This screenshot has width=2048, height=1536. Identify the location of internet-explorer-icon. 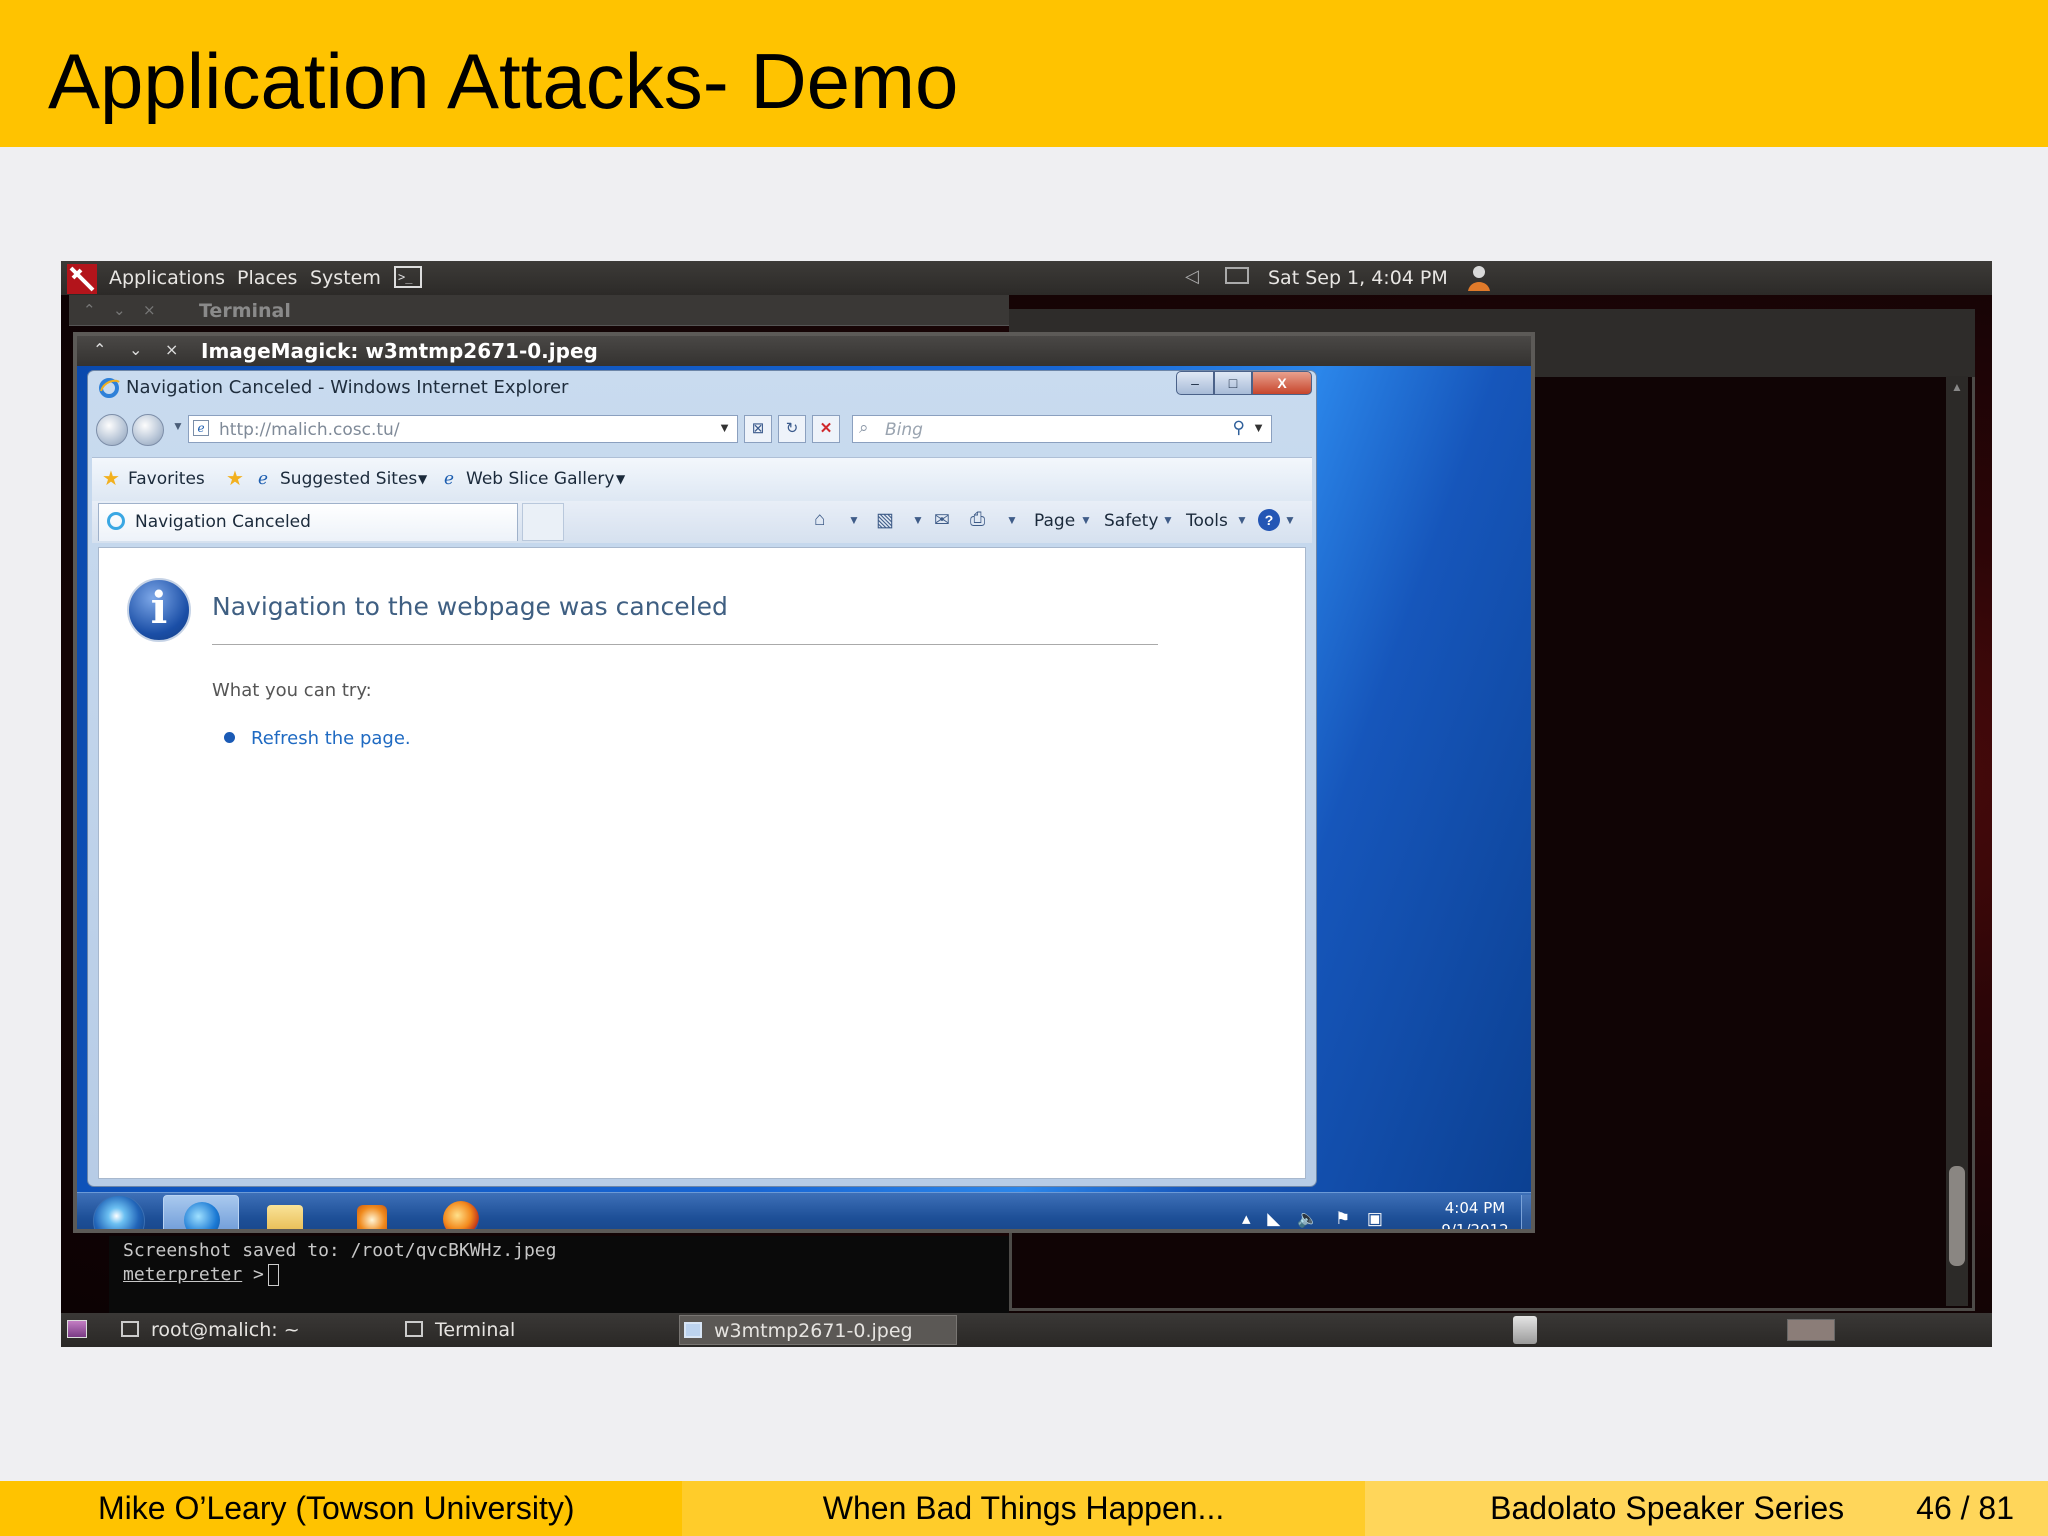
(202, 1215).